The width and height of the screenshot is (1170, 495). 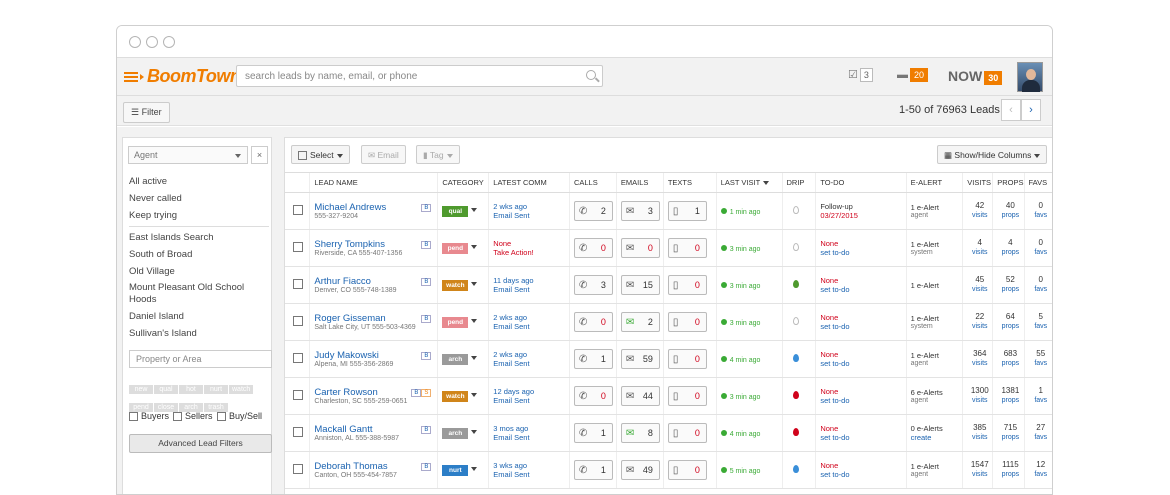 I want to click on props-cell: 1381 props, so click(x=1008, y=396).